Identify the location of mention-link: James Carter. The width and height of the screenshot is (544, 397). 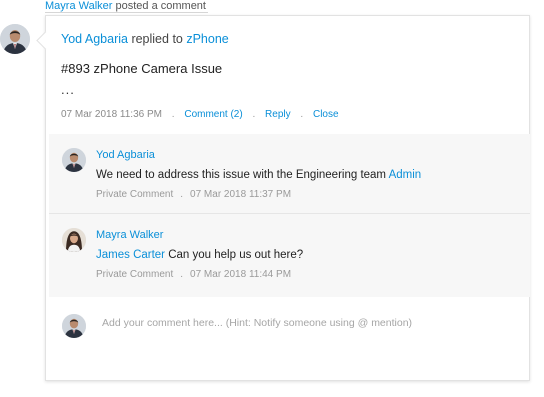
(130, 255).